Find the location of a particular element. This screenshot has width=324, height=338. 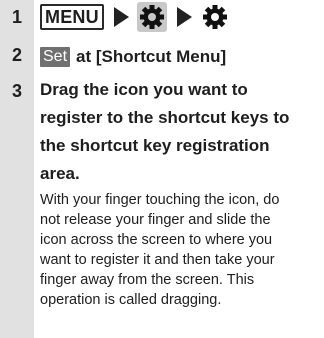

heading-line: area. is located at coordinates (60, 173).